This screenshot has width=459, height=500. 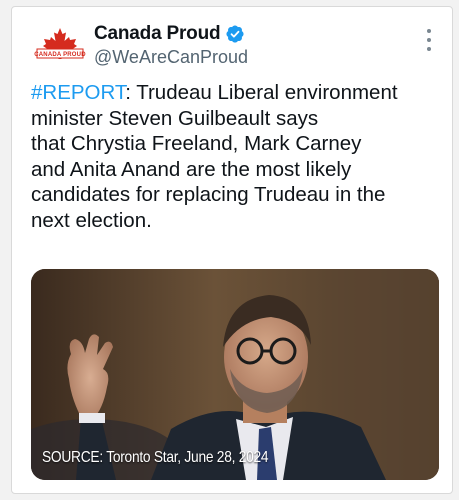 What do you see at coordinates (155, 457) in the screenshot?
I see `media-caption: SOURCE: Toronto Star, June 28, 2024` at bounding box center [155, 457].